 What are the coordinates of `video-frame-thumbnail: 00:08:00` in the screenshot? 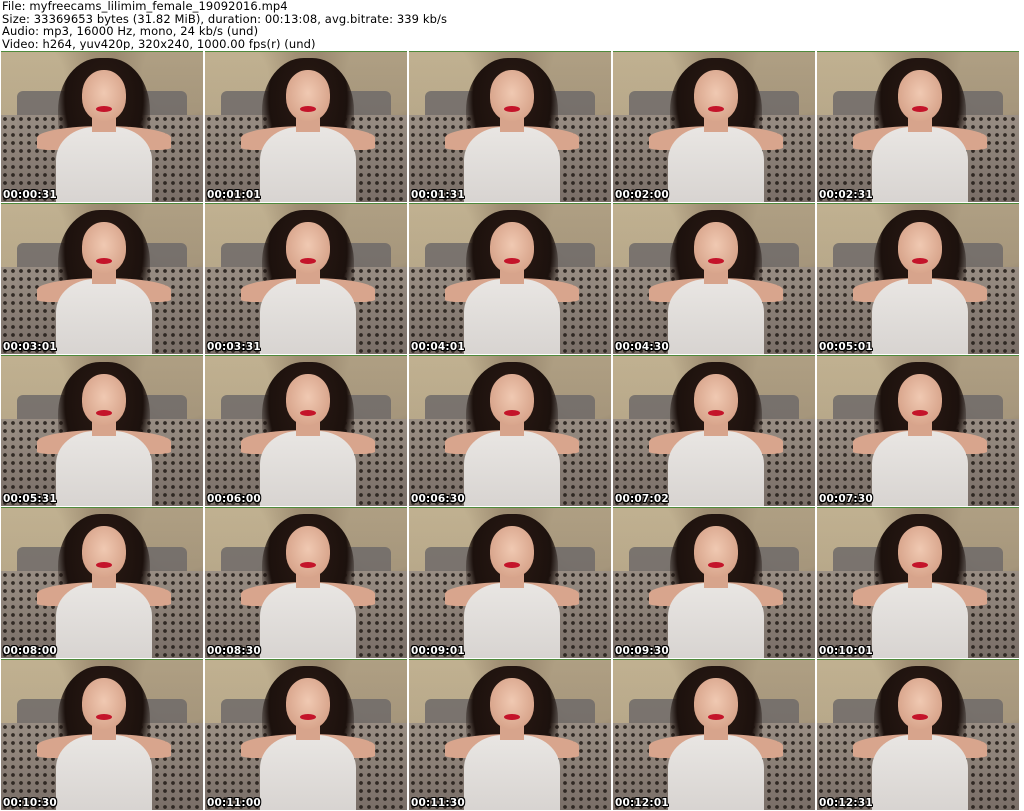 It's located at (102, 582).